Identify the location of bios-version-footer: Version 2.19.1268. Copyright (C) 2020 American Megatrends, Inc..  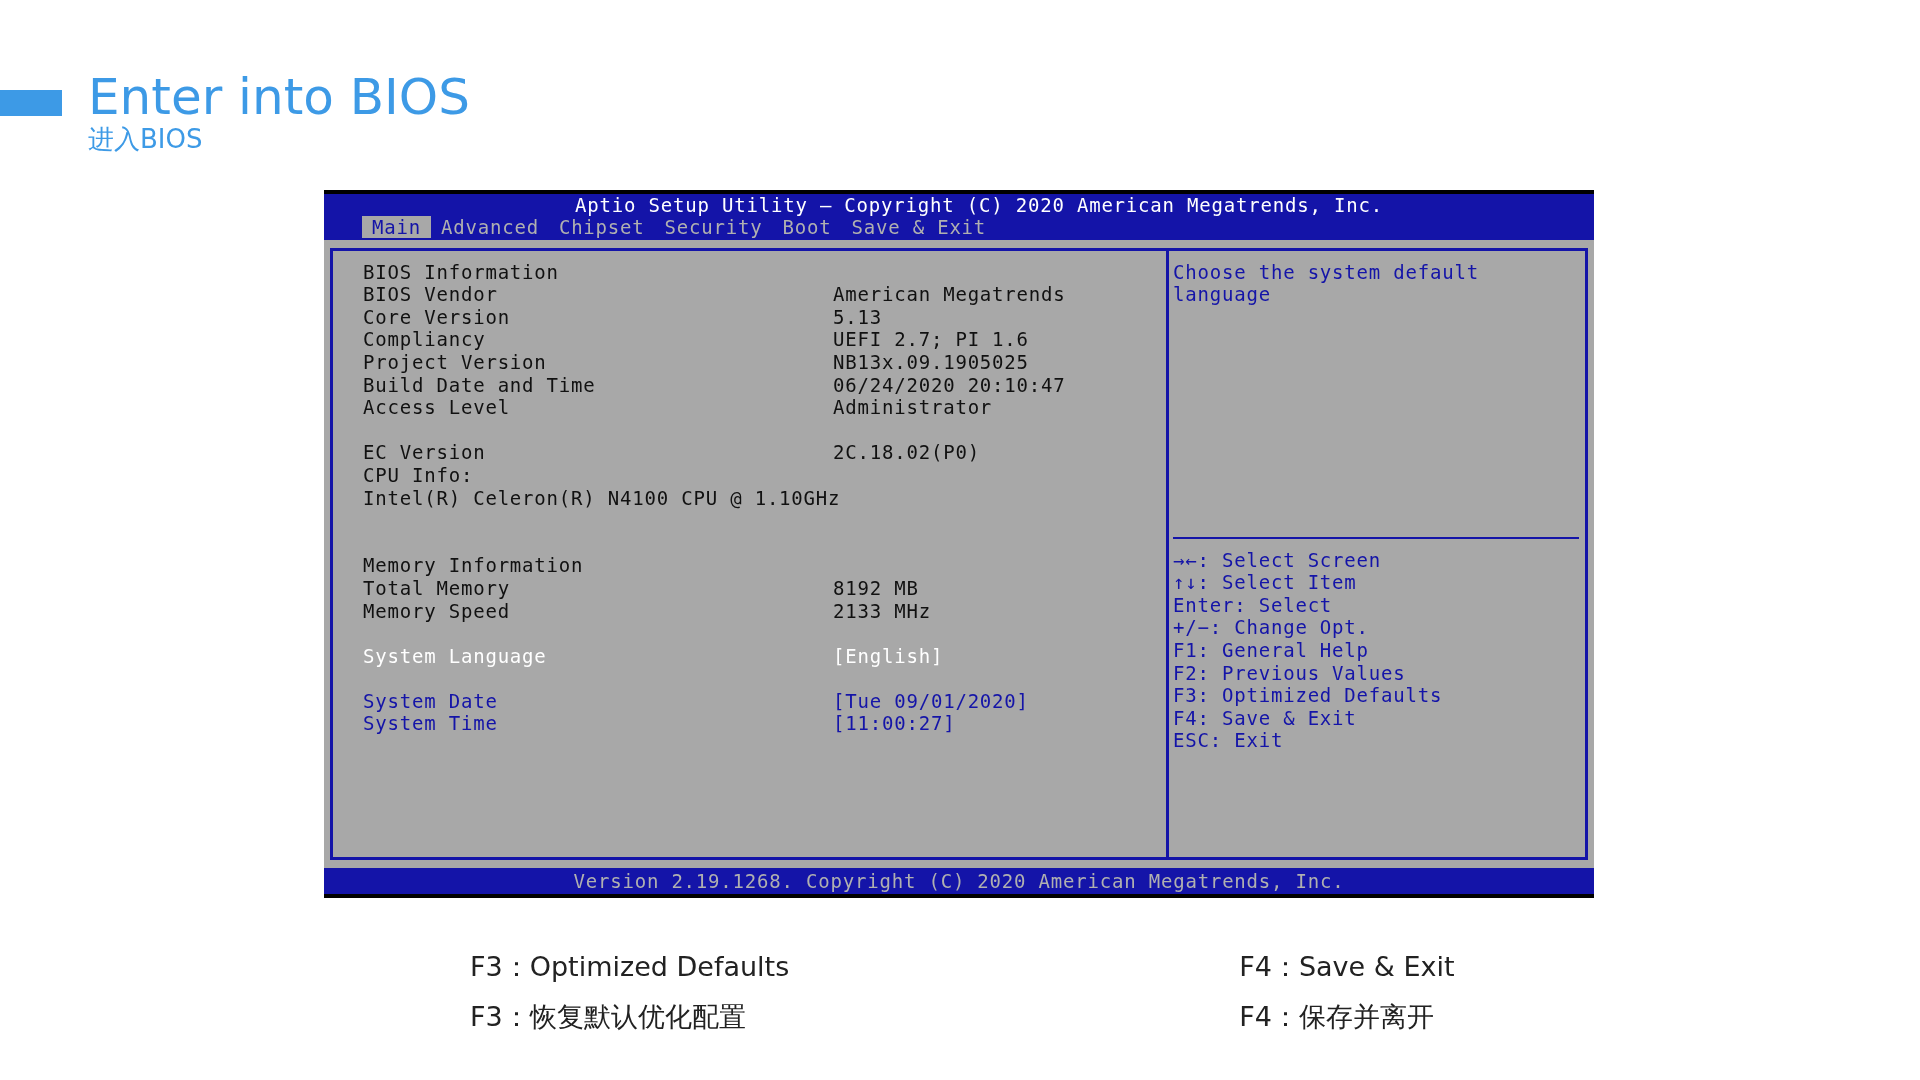
(959, 880).